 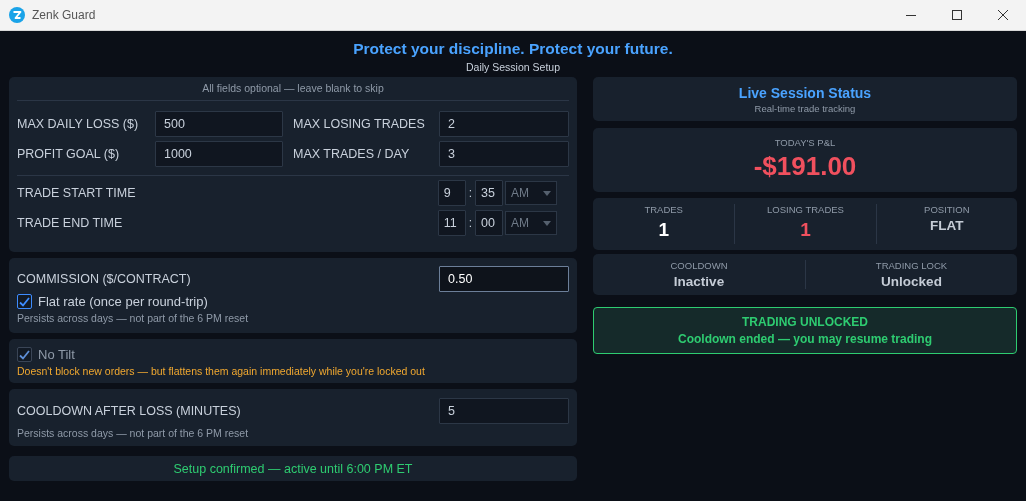 What do you see at coordinates (104, 279) in the screenshot?
I see `field-label: COMMISSION ($/CONTRACT)` at bounding box center [104, 279].